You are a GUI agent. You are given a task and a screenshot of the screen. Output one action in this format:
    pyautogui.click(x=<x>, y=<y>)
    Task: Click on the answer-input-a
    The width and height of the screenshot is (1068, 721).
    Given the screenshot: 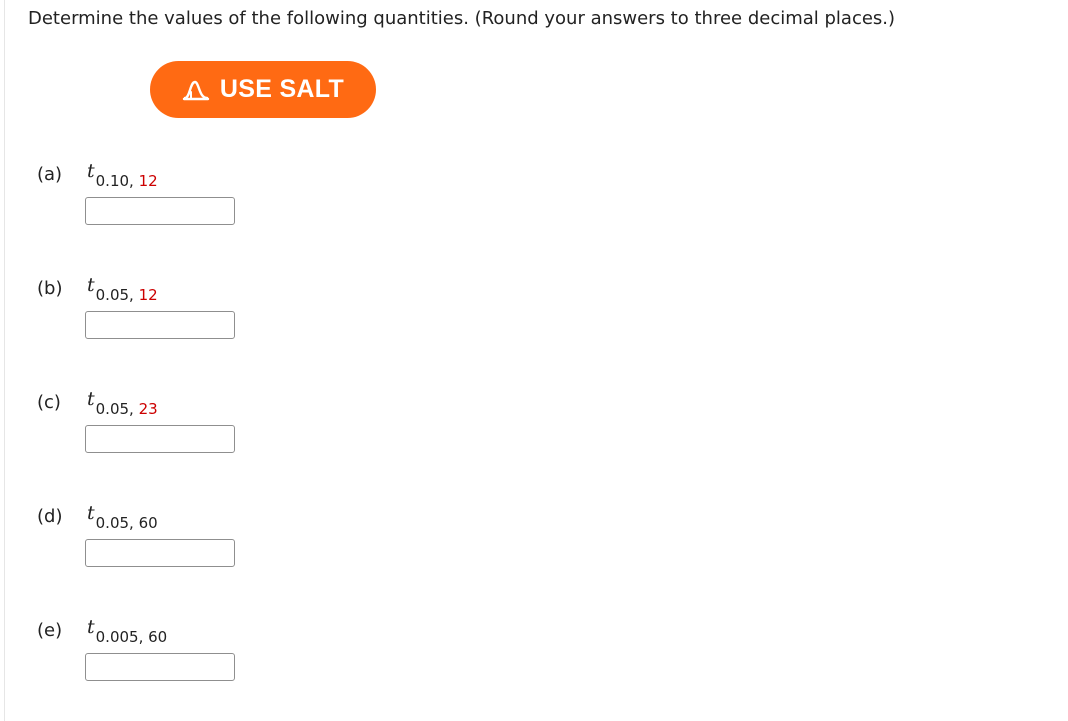 What is the action you would take?
    pyautogui.click(x=160, y=211)
    